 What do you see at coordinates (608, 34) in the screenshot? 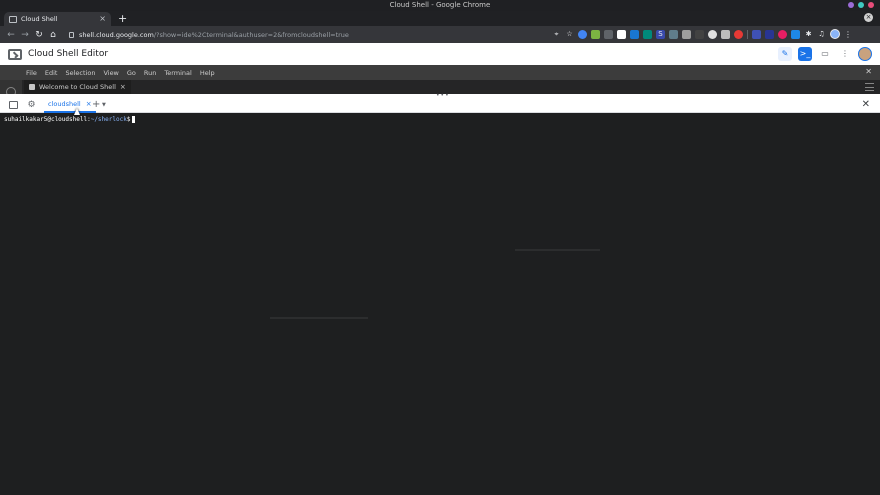
I see `extension-grey-icon` at bounding box center [608, 34].